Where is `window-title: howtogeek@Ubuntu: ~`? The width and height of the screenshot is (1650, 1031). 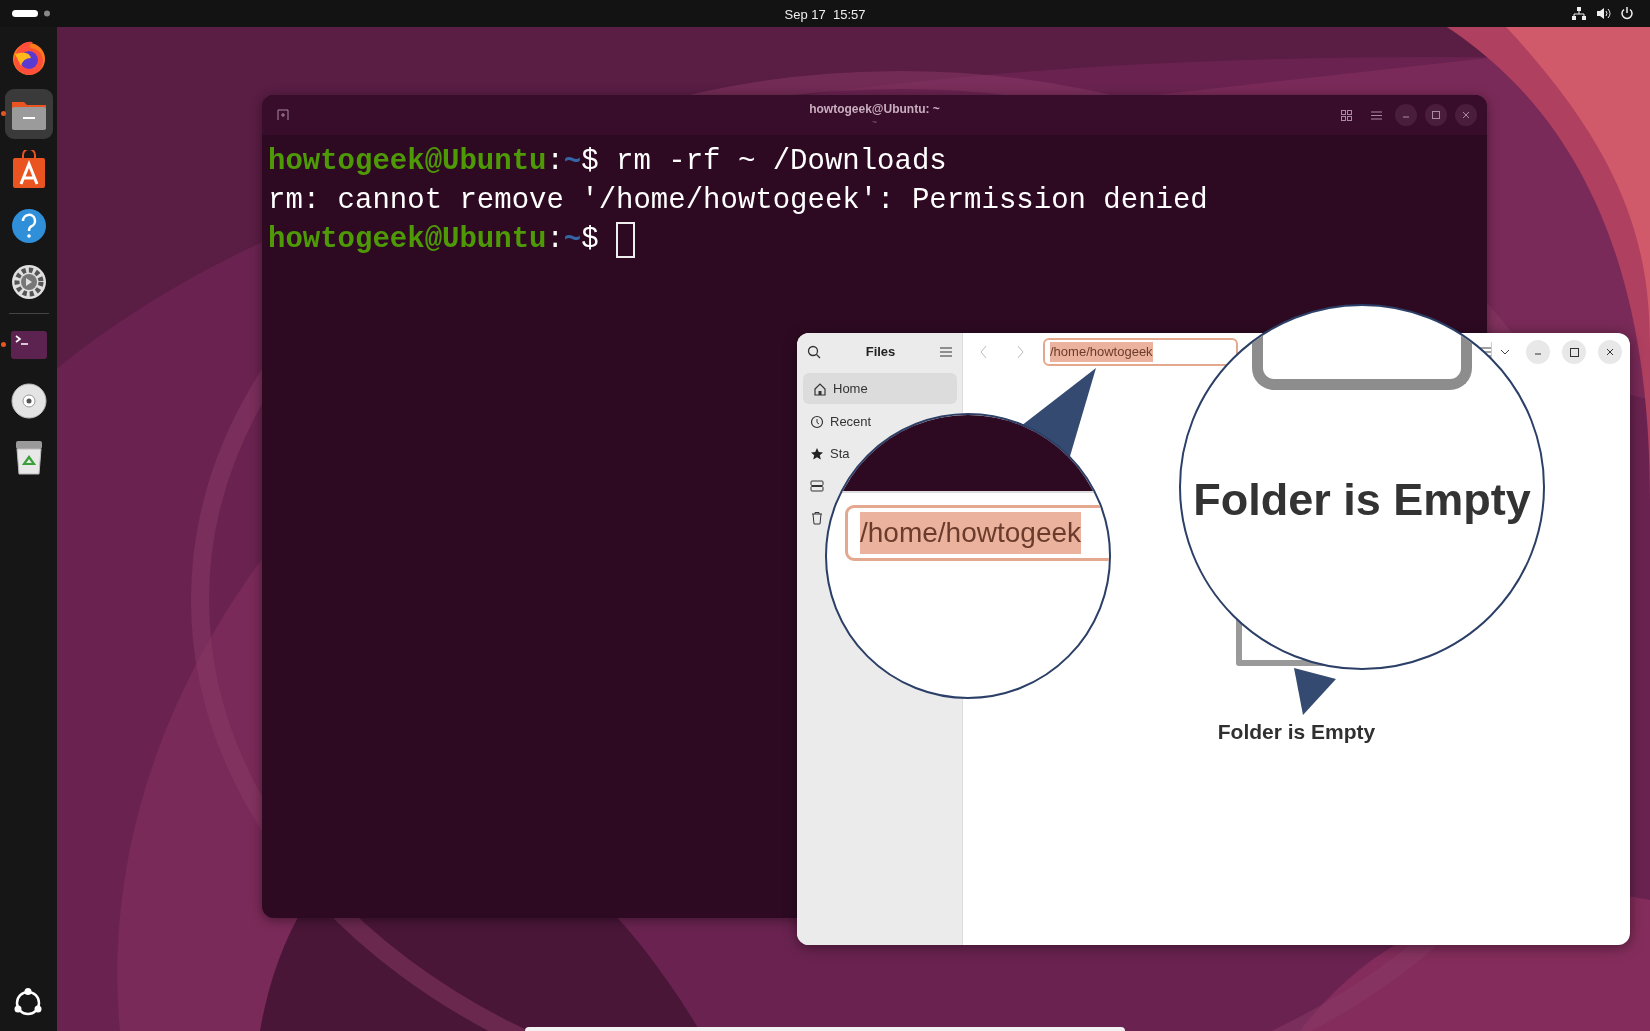 window-title: howtogeek@Ubuntu: ~ is located at coordinates (874, 109).